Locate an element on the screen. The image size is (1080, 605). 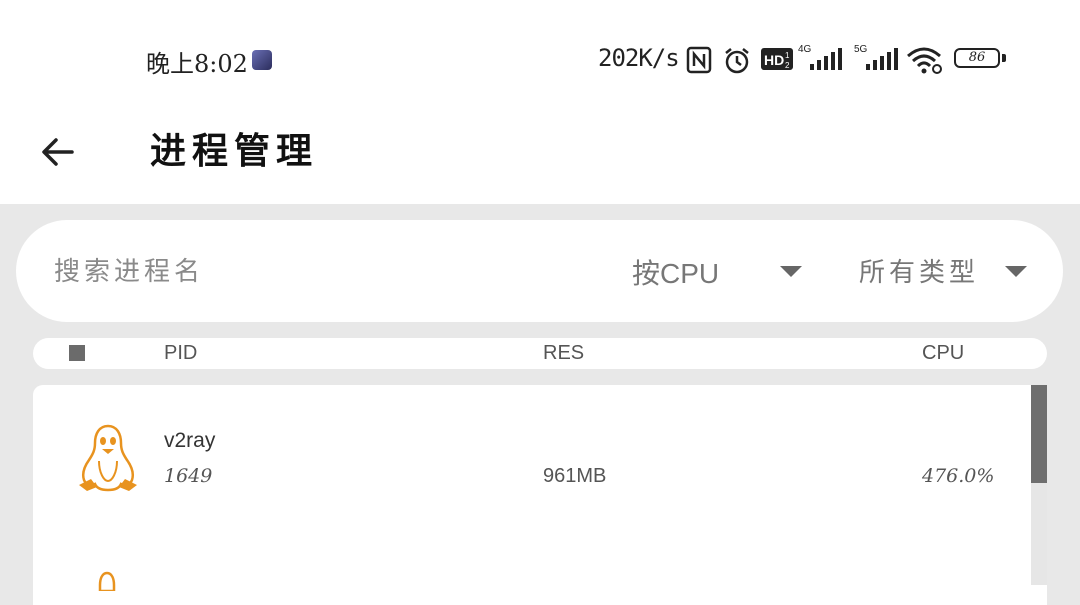
process-res: 961MB is located at coordinates (575, 476).